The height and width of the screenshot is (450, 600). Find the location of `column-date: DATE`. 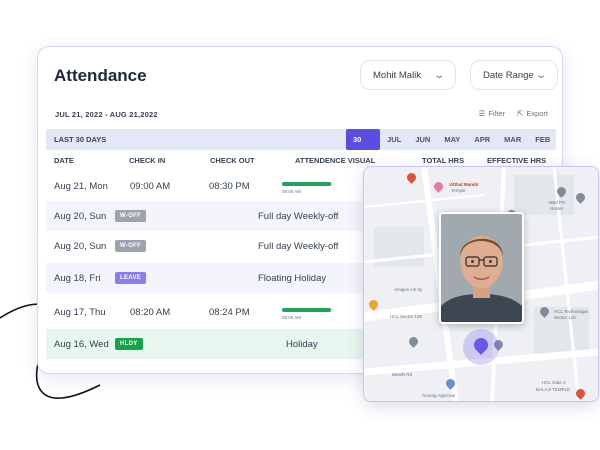

column-date: DATE is located at coordinates (64, 160).